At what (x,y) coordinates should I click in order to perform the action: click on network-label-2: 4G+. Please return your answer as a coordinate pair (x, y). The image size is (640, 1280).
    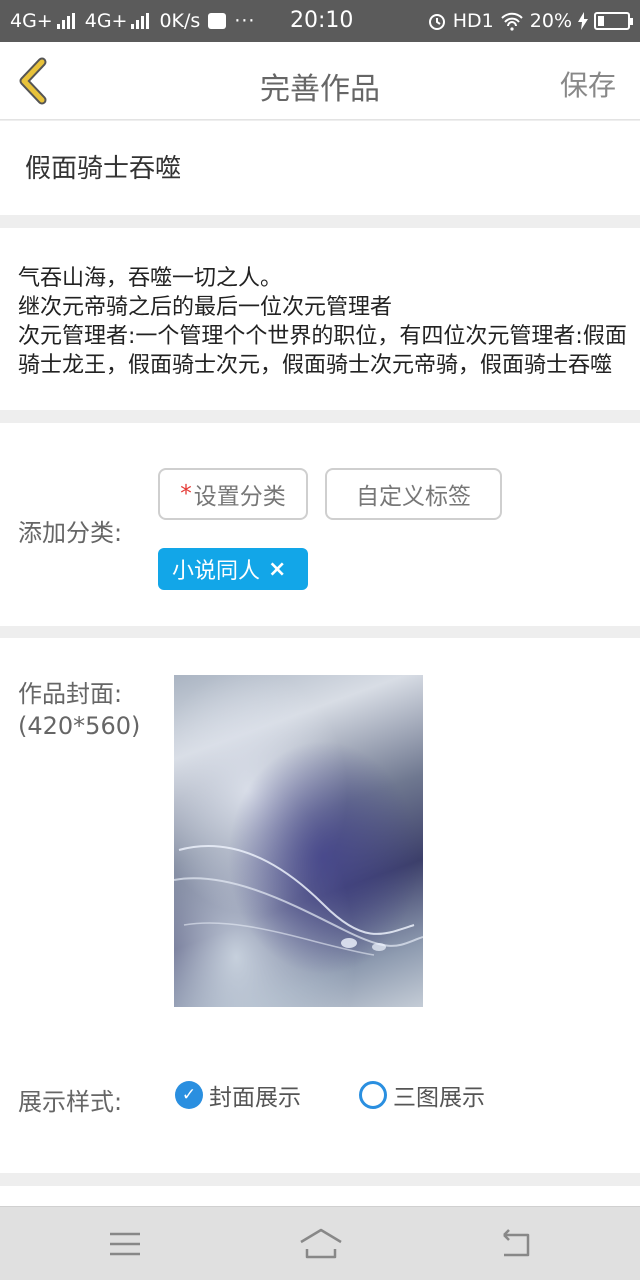
    Looking at the image, I should click on (106, 21).